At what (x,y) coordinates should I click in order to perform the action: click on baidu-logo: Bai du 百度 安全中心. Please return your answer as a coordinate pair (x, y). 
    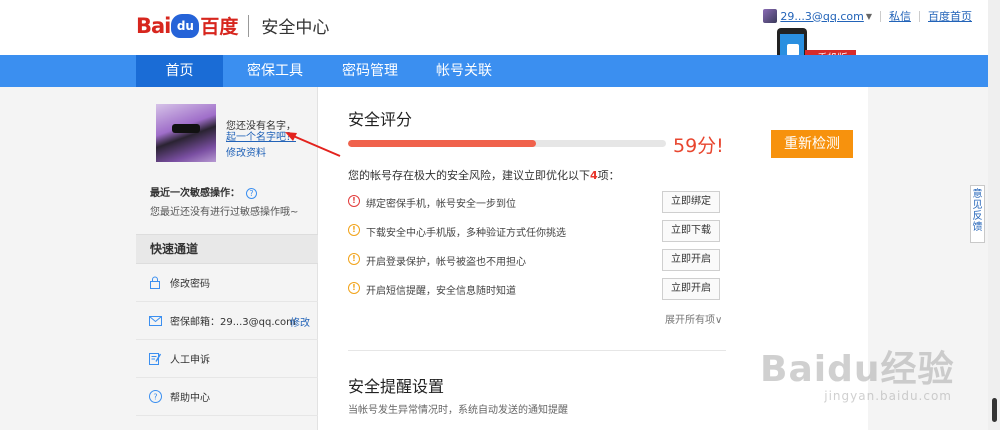
    Looking at the image, I should click on (232, 25).